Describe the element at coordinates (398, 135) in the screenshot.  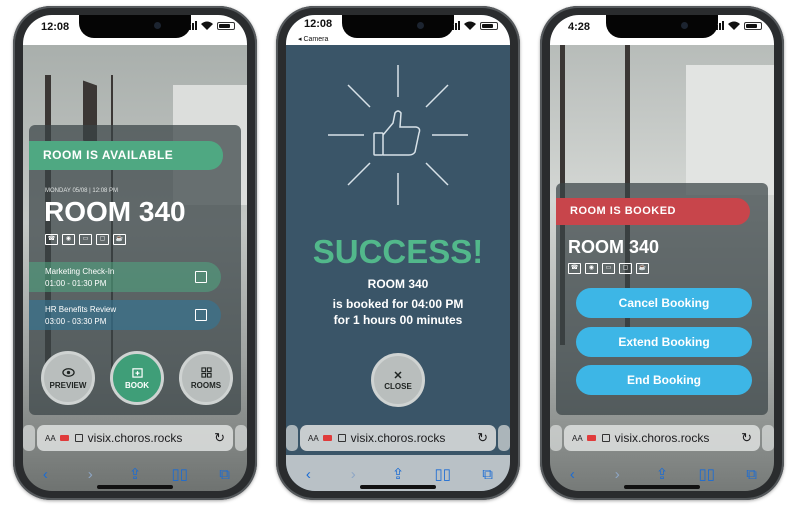
I see `thumbs-up-burst-icon` at that location.